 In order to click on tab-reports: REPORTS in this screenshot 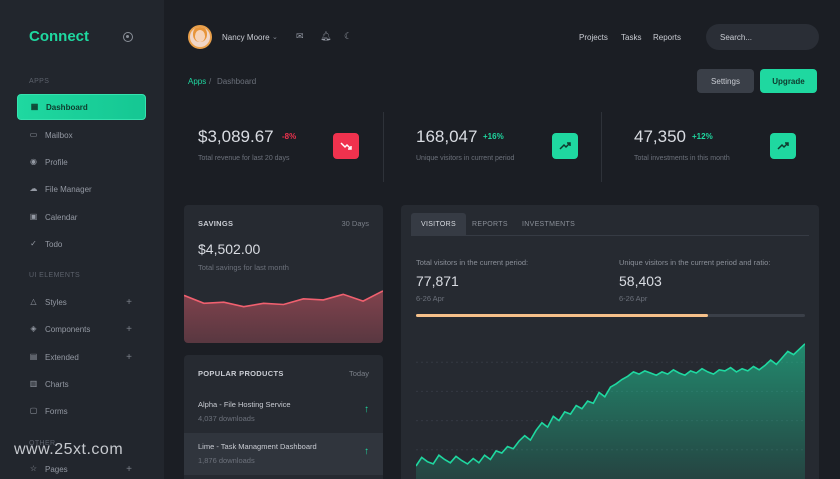, I will do `click(490, 224)`.